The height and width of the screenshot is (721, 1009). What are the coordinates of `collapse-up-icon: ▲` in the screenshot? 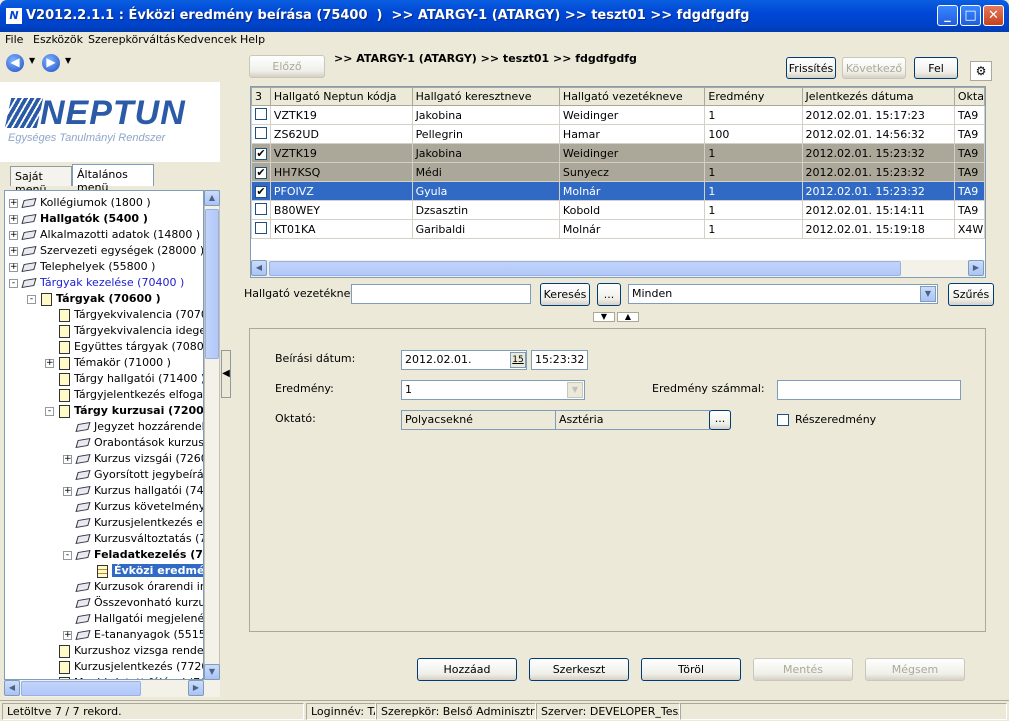 It's located at (628, 317).